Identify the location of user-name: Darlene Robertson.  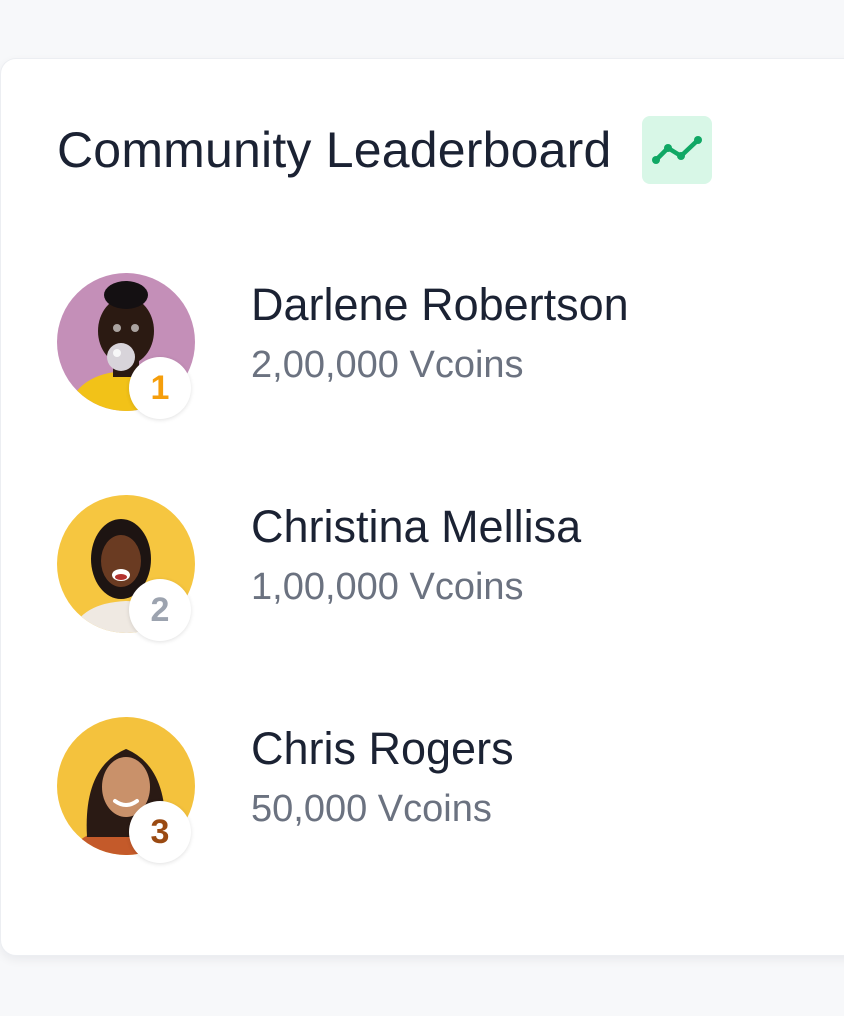
(440, 304).